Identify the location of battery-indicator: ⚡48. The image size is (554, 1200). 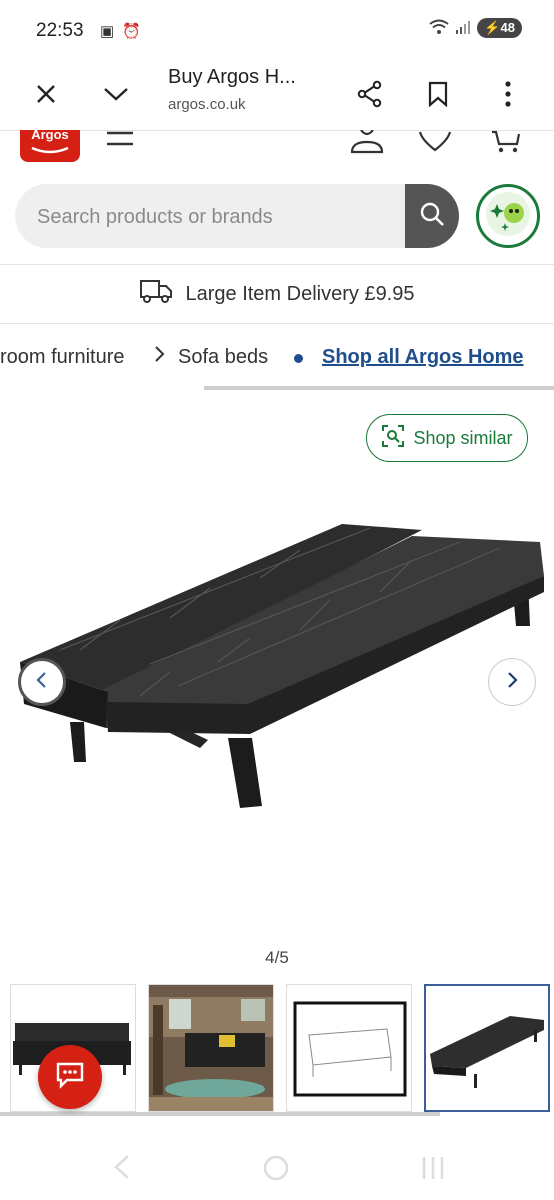
(499, 28).